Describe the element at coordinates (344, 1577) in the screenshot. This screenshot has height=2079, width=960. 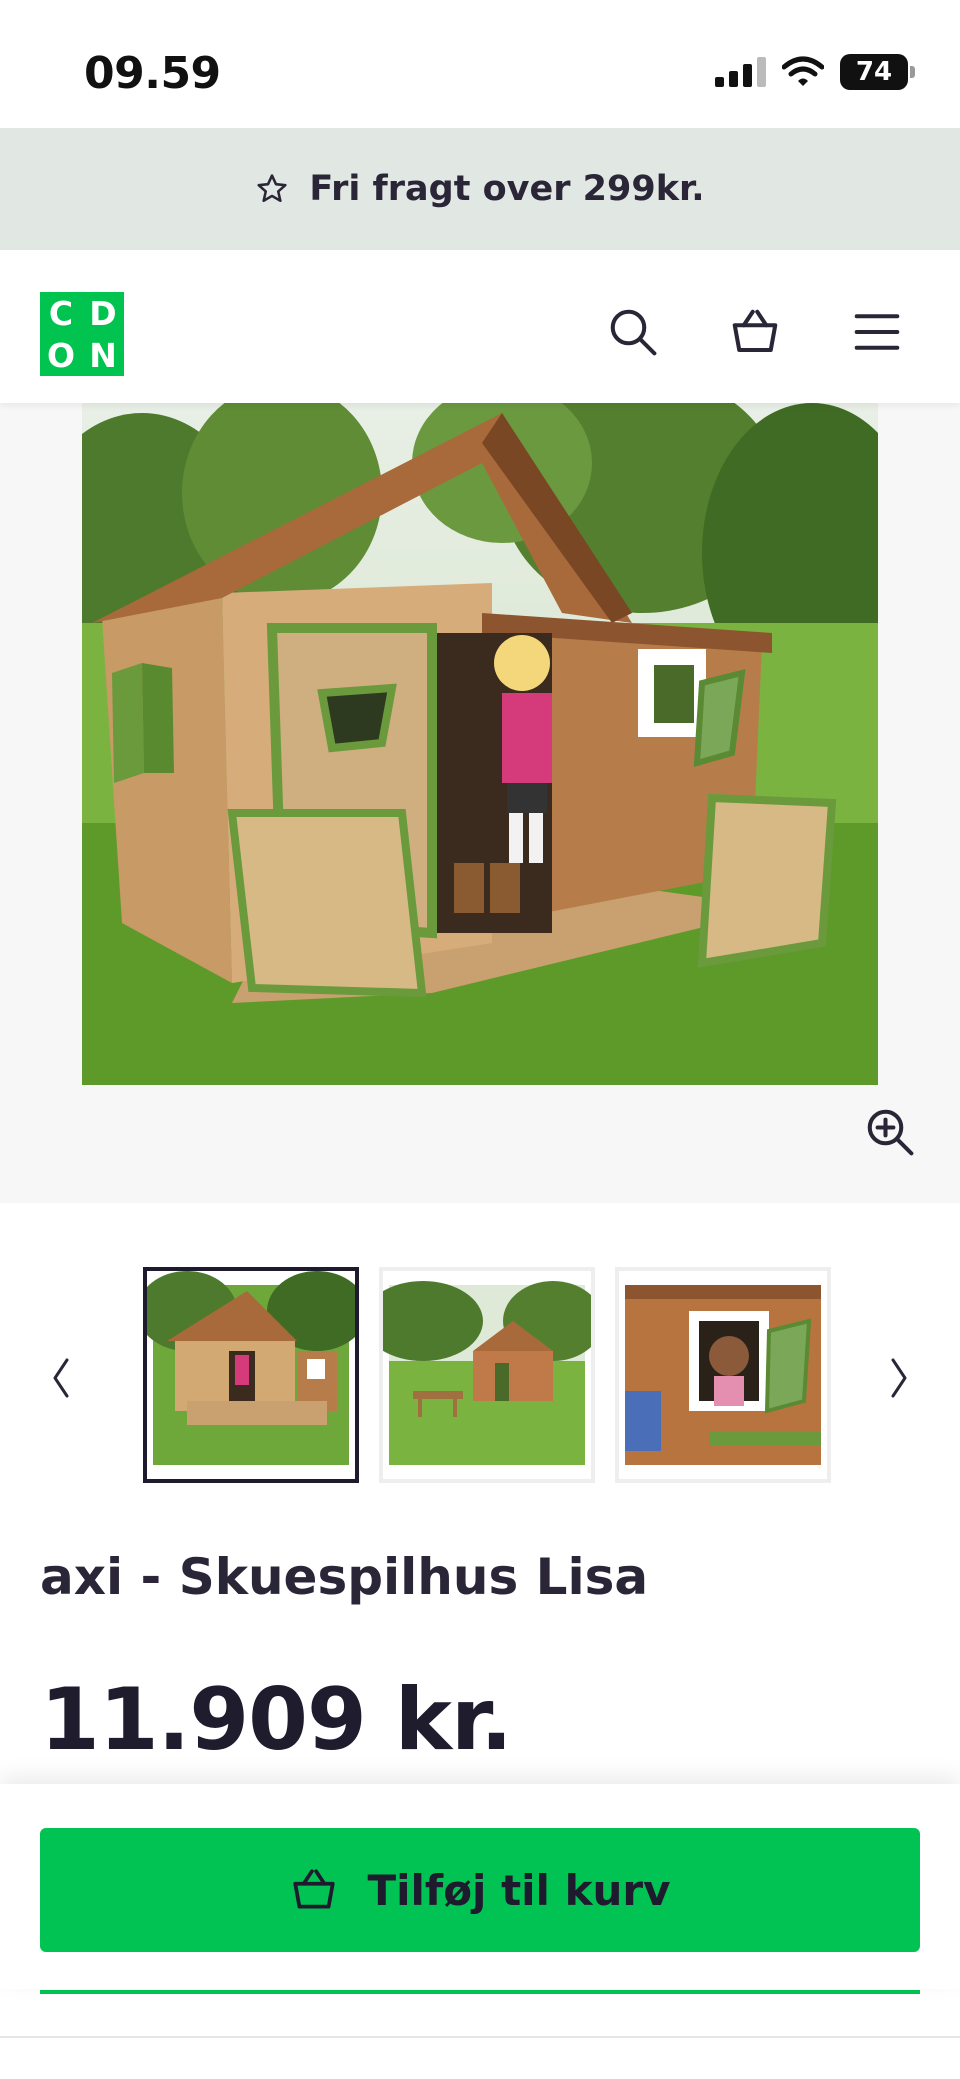
I see `product-title: axi - Skuespilhus Lisa` at that location.